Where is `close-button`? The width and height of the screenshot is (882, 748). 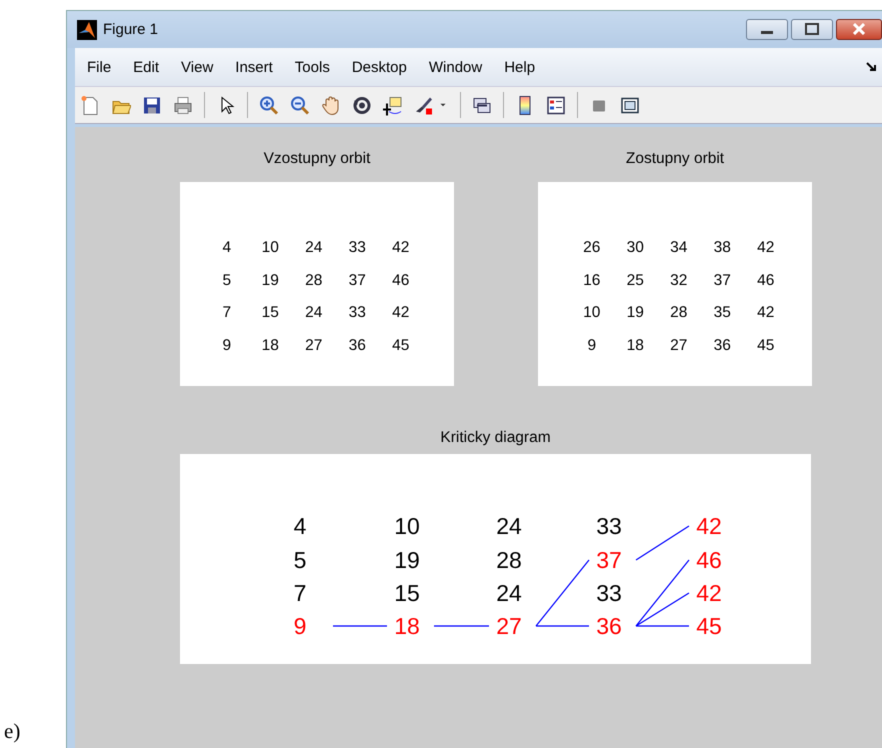
close-button is located at coordinates (859, 29).